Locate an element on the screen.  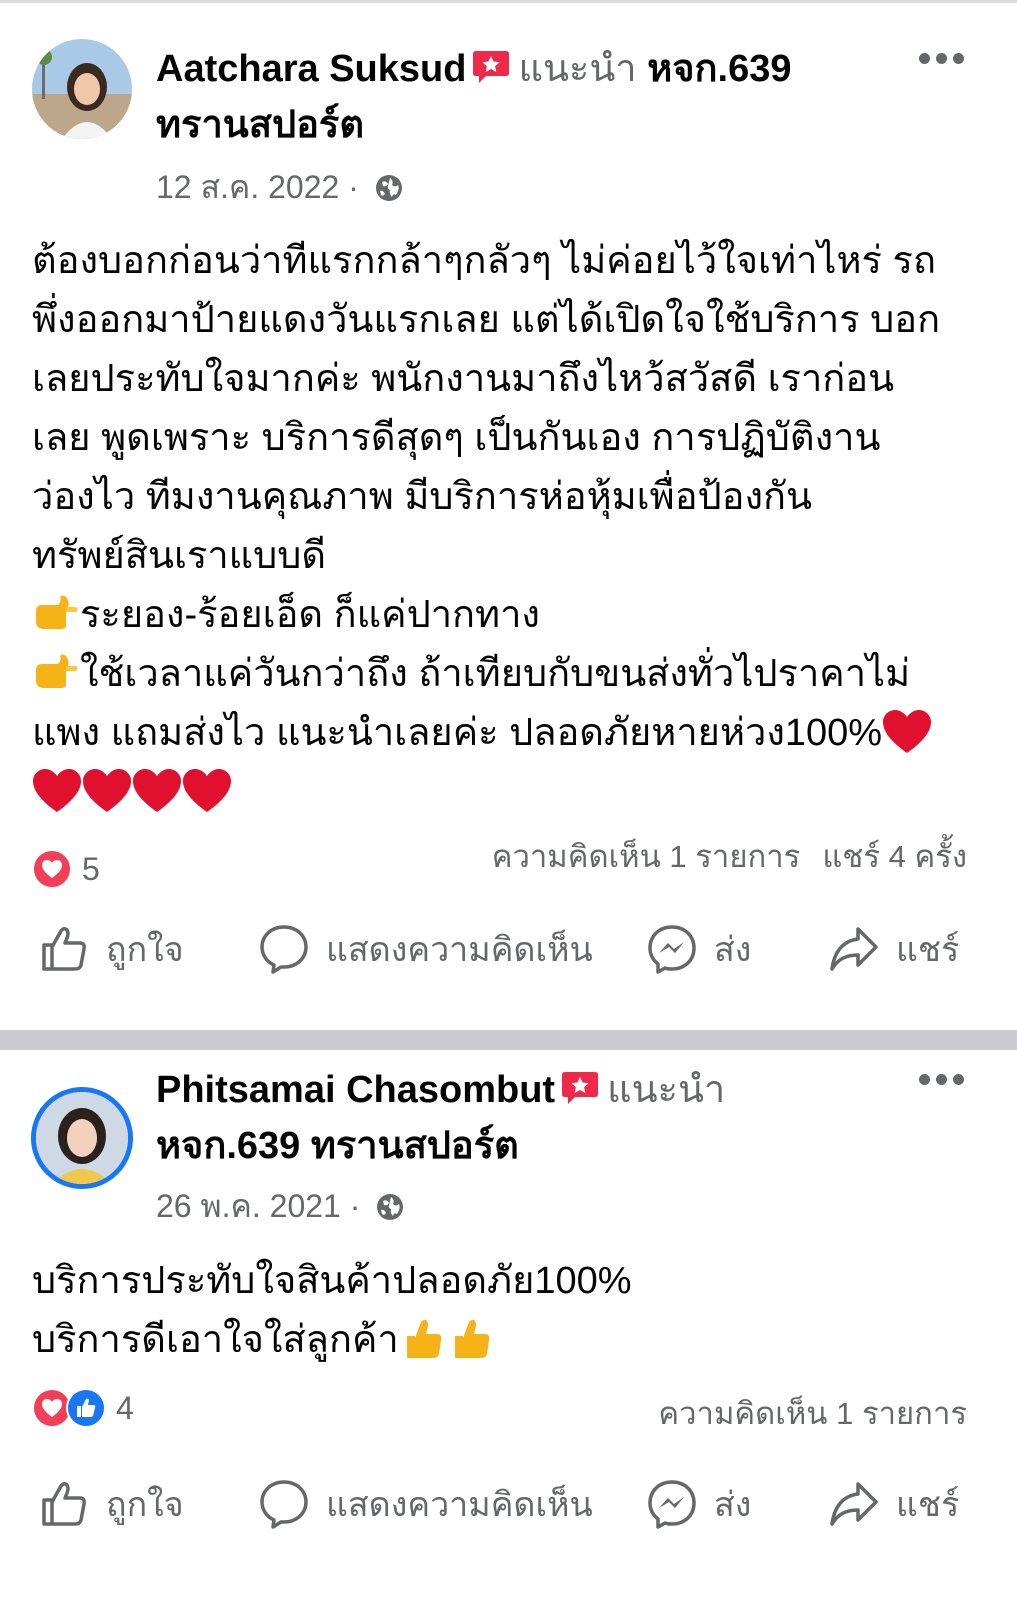
post-header: Aatchara Suksud แนะนำ หจก.639 ทรานสปอร์ต is located at coordinates (511, 97).